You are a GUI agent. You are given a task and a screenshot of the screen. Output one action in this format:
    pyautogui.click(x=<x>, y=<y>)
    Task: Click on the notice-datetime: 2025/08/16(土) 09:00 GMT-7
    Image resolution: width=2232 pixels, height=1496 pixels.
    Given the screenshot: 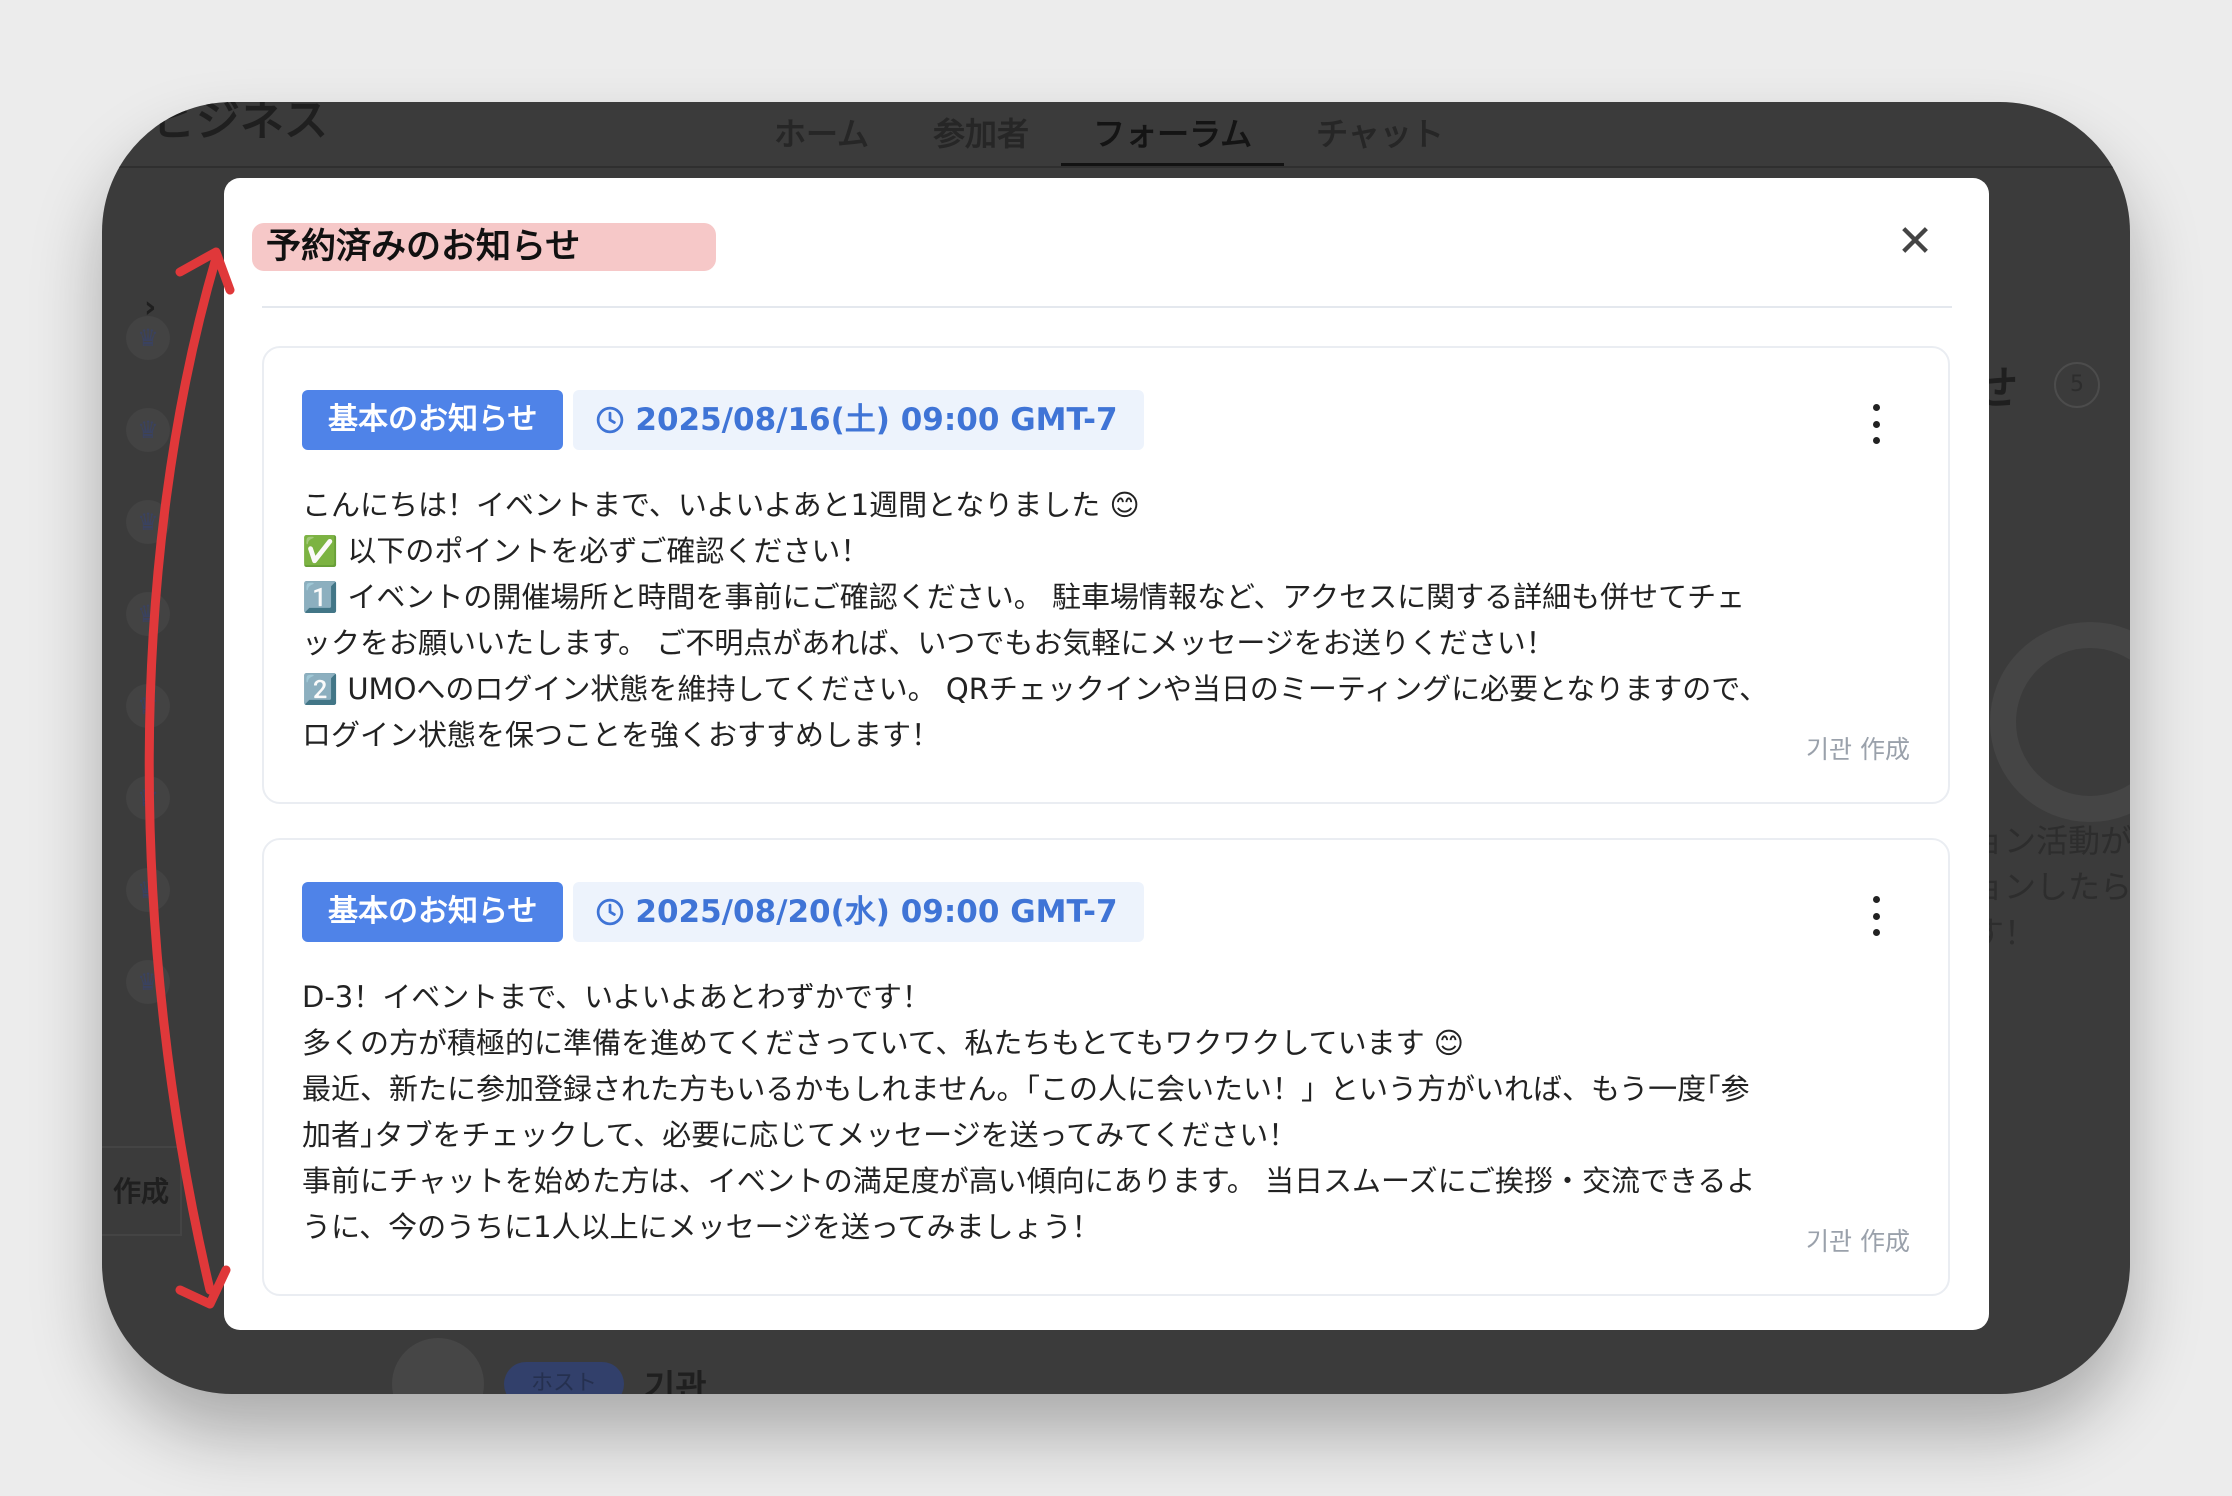 What is the action you would take?
    pyautogui.click(x=876, y=420)
    